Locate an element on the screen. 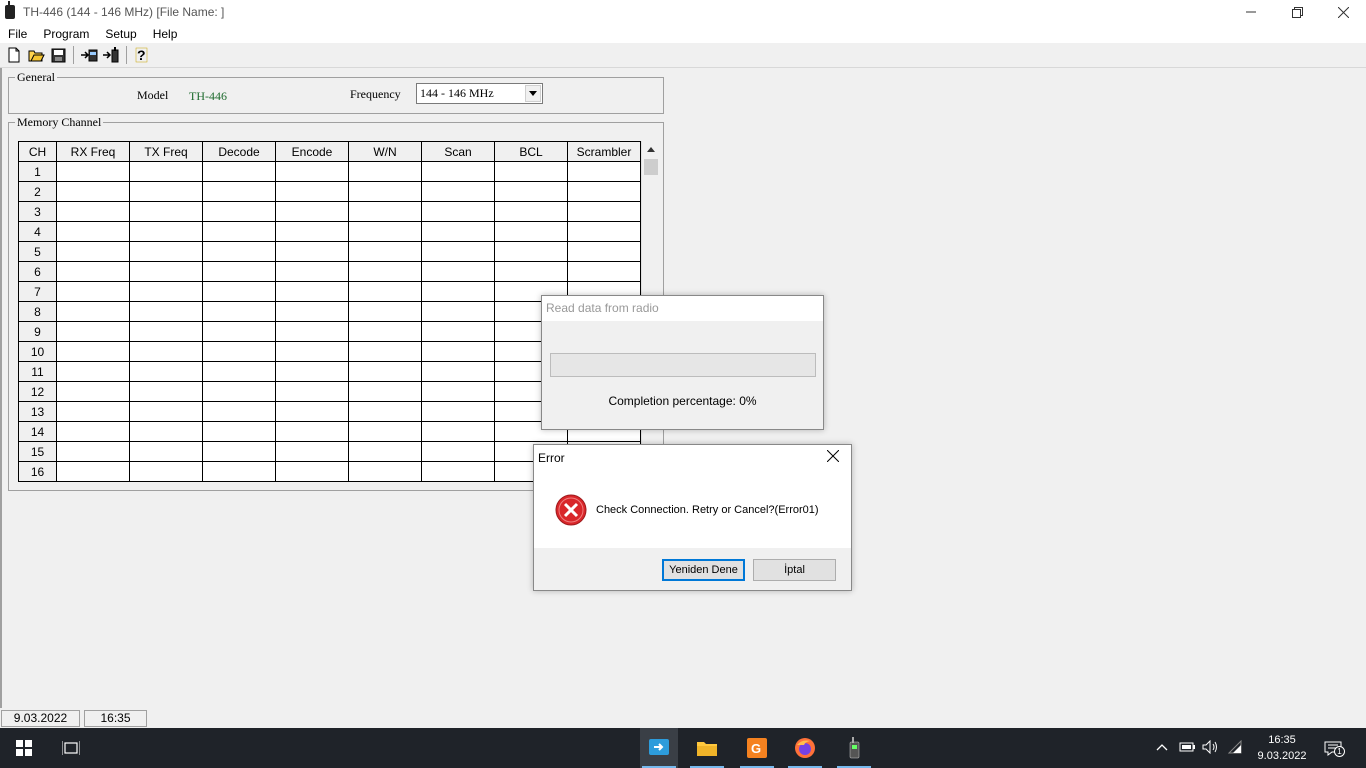 Image resolution: width=1366 pixels, height=768 pixels. taskbar-app-firefox is located at coordinates (805, 748).